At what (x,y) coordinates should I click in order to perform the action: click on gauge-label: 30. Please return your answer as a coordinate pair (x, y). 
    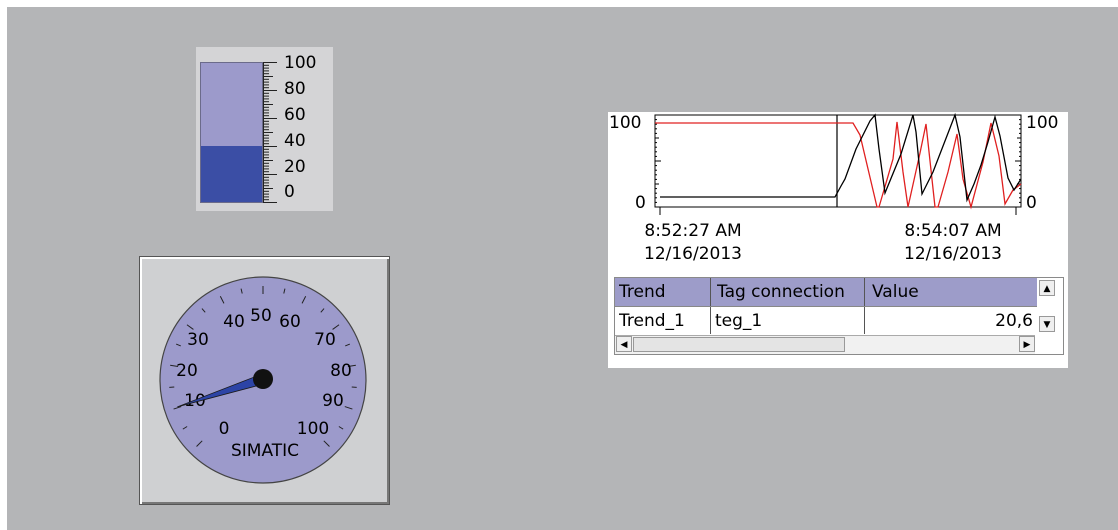
    Looking at the image, I should click on (198, 340).